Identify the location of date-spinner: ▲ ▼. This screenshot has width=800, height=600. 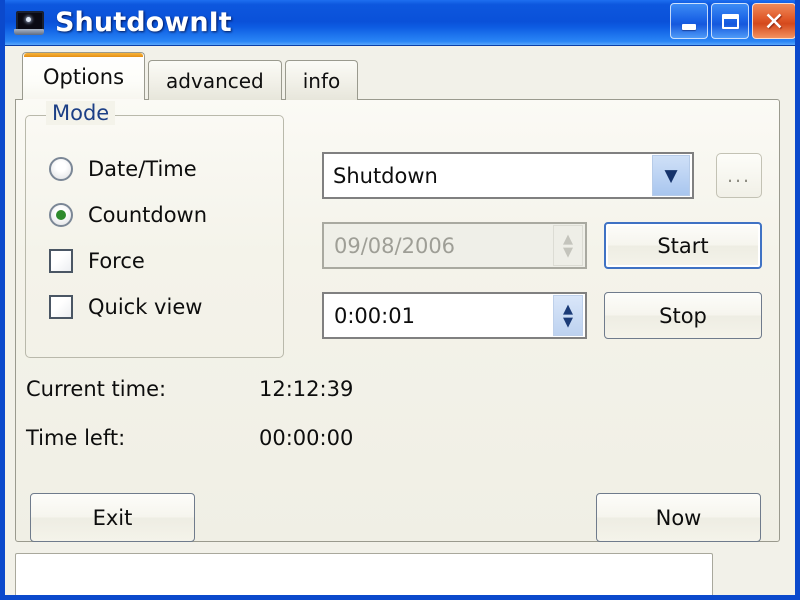
(568, 245).